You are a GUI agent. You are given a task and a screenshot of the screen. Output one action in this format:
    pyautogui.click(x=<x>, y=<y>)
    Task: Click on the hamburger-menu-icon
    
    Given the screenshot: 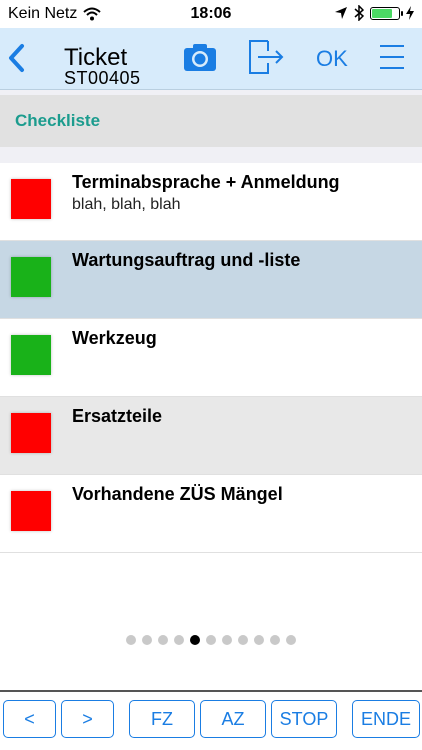 What is the action you would take?
    pyautogui.click(x=392, y=57)
    